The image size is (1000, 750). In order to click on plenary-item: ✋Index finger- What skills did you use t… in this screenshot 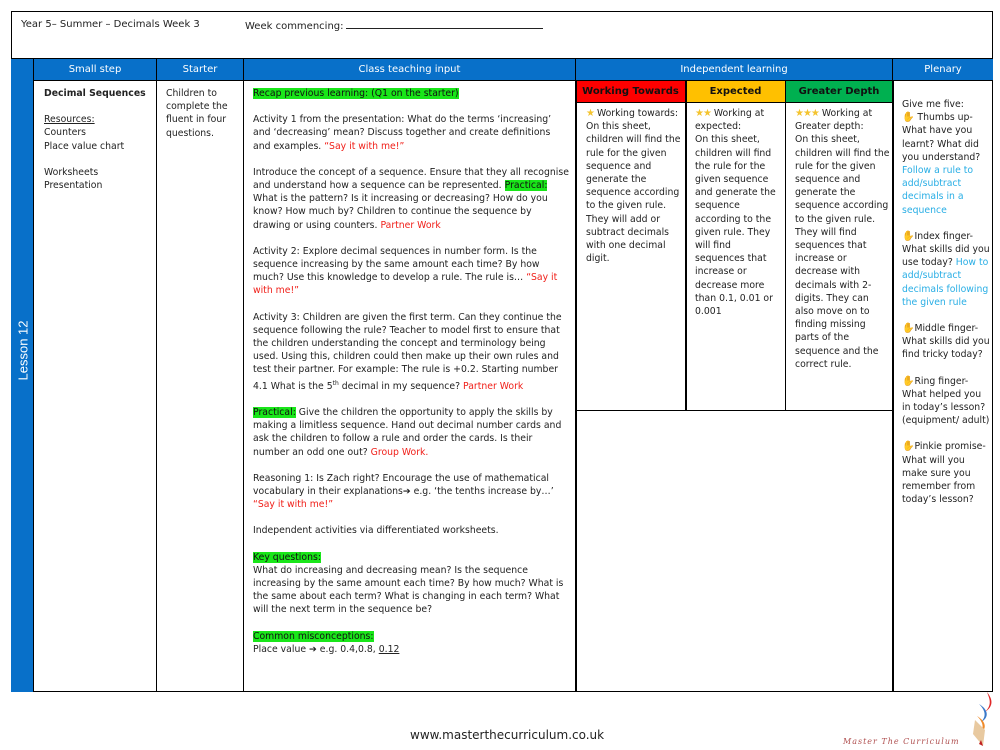, I will do `click(946, 269)`.